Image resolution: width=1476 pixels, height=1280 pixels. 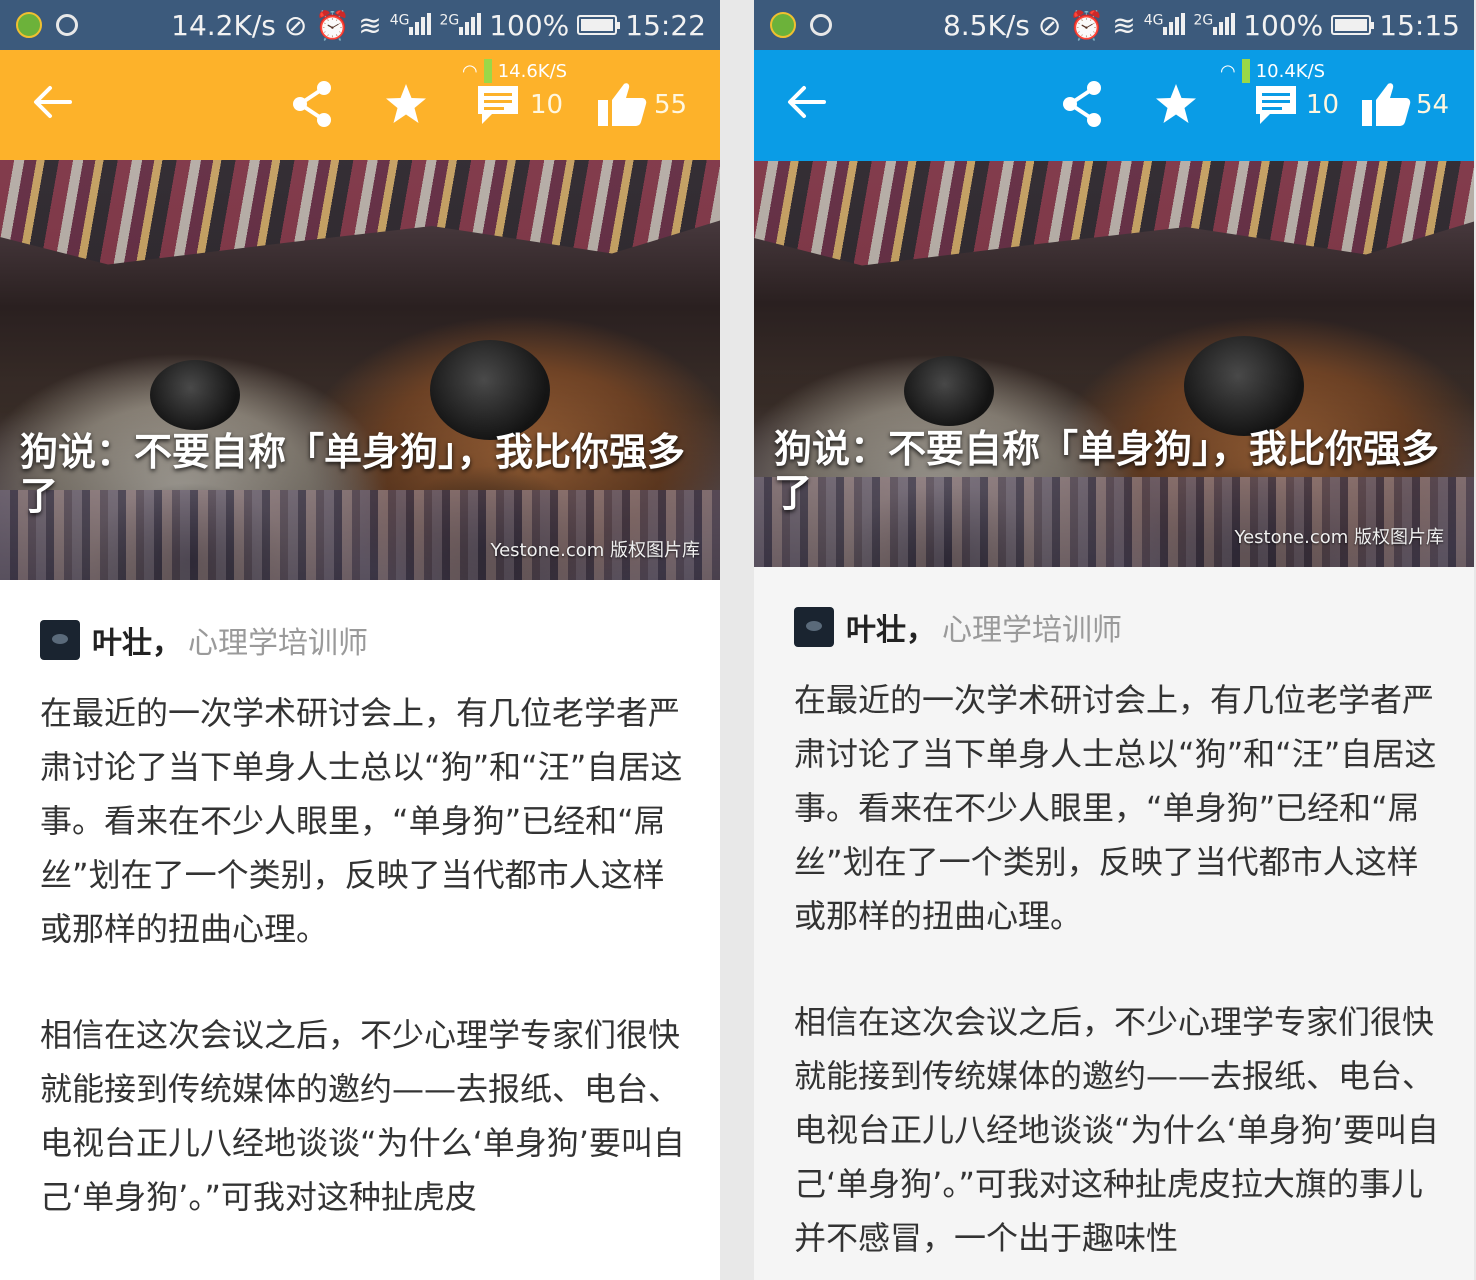 I want to click on overlay-net-speed: ◠ 10.4K/S, so click(x=1272, y=71).